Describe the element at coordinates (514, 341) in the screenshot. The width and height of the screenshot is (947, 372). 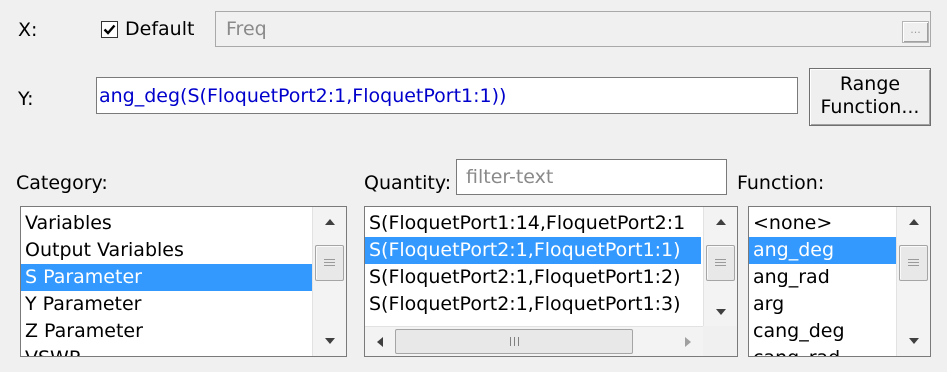
I see `horizontal-scroll-thumb` at that location.